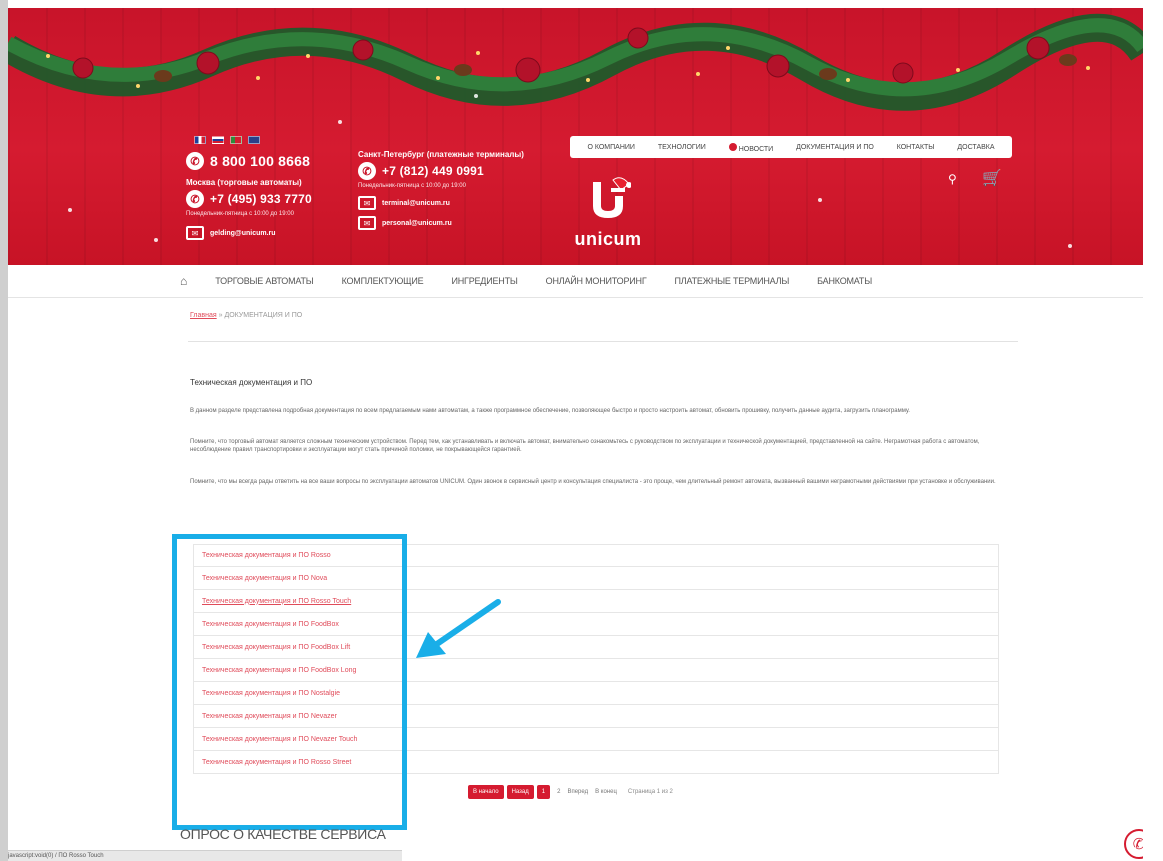 This screenshot has height=861, width=1163. What do you see at coordinates (952, 179) in the screenshot?
I see `search-icon: ⚲` at bounding box center [952, 179].